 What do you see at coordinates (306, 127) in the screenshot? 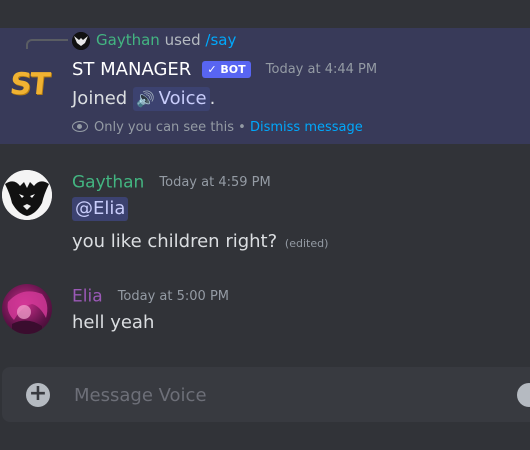
I see `dismiss-message-link: Dismiss message` at bounding box center [306, 127].